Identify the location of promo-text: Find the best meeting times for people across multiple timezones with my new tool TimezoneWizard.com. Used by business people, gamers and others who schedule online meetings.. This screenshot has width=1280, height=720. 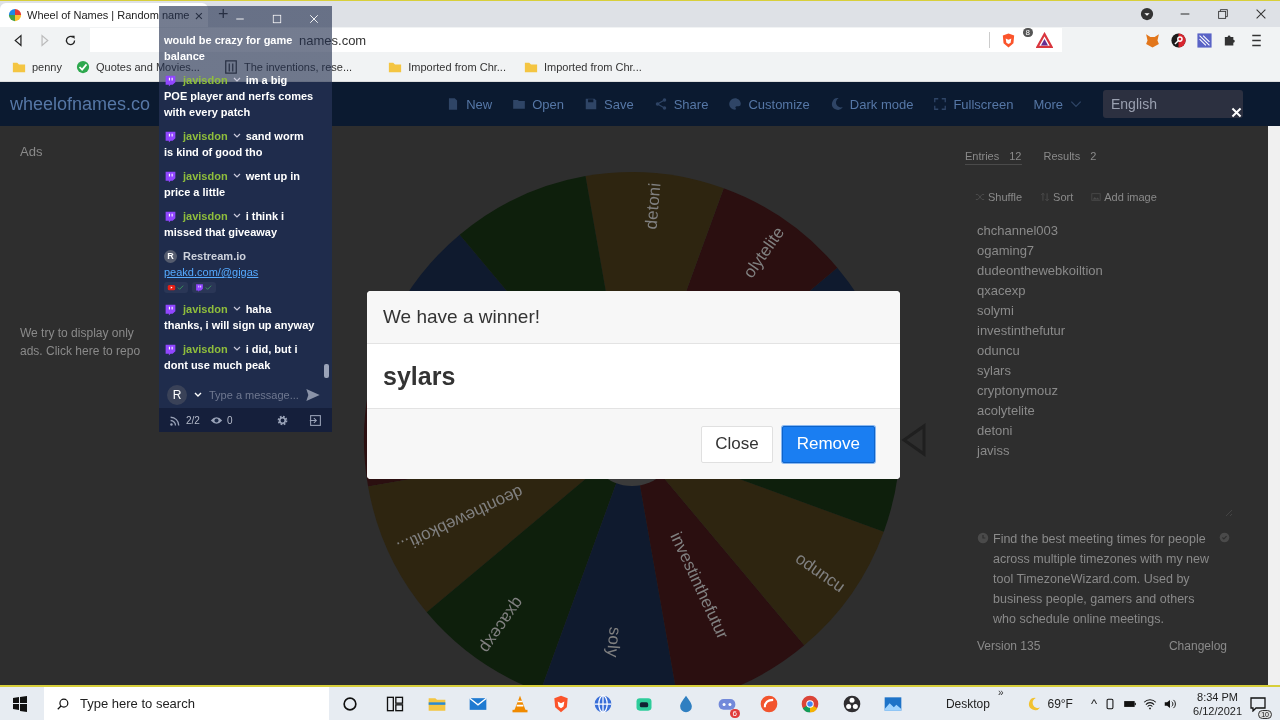
(1102, 579).